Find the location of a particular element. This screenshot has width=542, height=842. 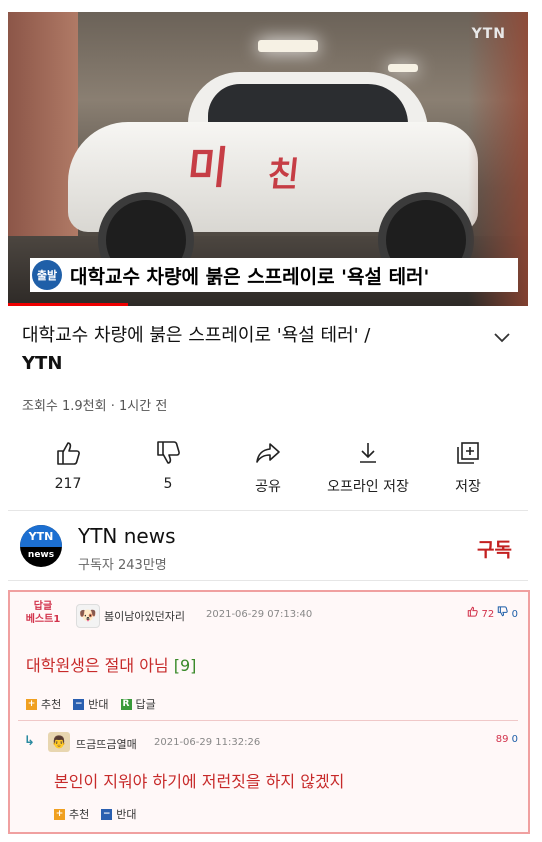

channel-watermark: YTN is located at coordinates (488, 34).